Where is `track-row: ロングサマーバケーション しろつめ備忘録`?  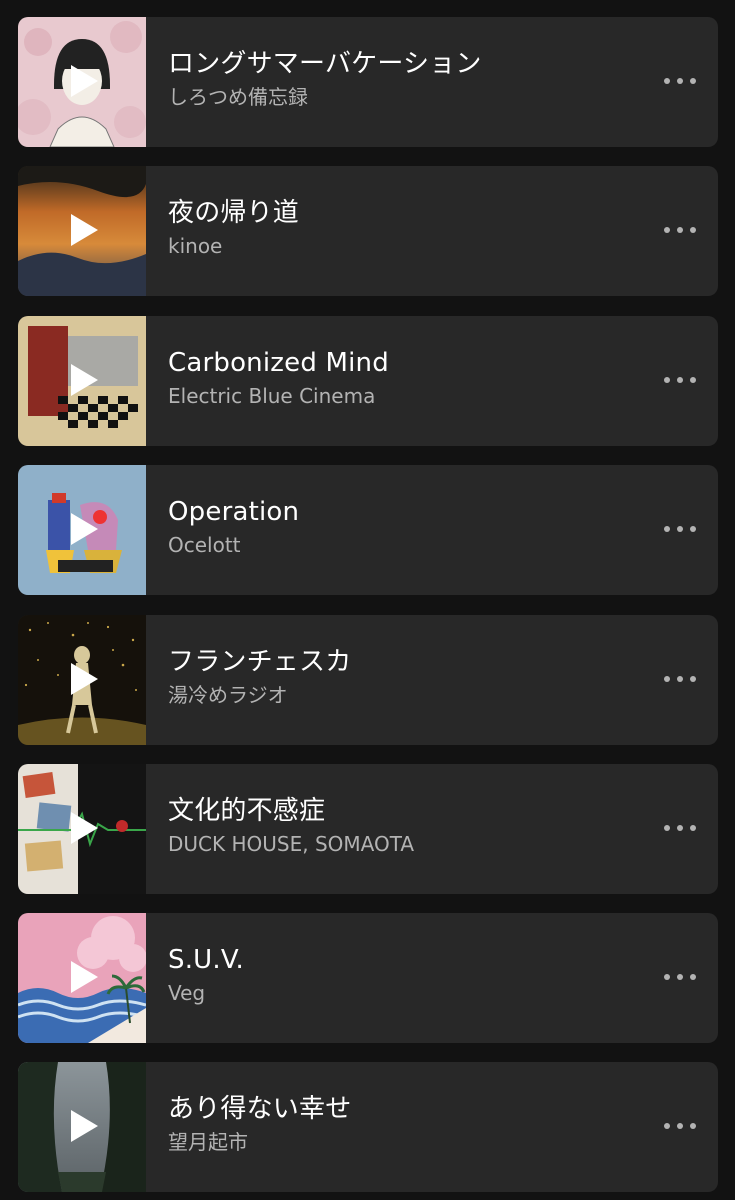
track-row: ロングサマーバケーション しろつめ備忘録 is located at coordinates (368, 82).